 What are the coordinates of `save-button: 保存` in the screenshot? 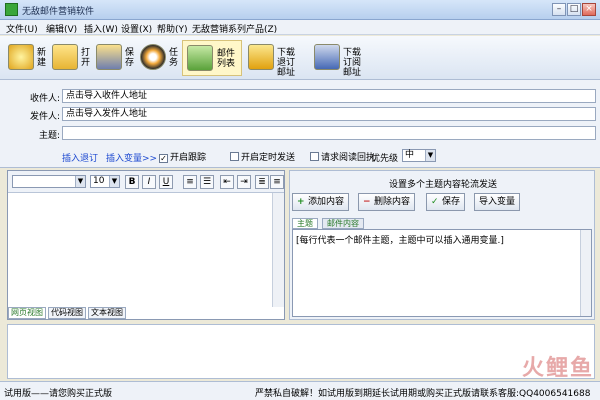 It's located at (115, 58).